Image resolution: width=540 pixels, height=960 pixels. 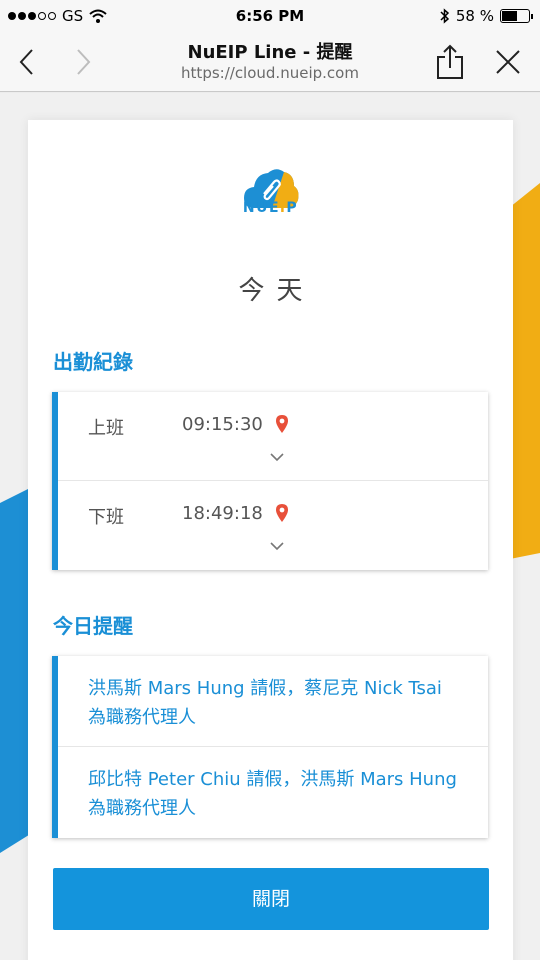 What do you see at coordinates (270, 63) in the screenshot?
I see `browser-nav-bar: NuEIP Line - 提醒 https://cloud.nueip.com` at bounding box center [270, 63].